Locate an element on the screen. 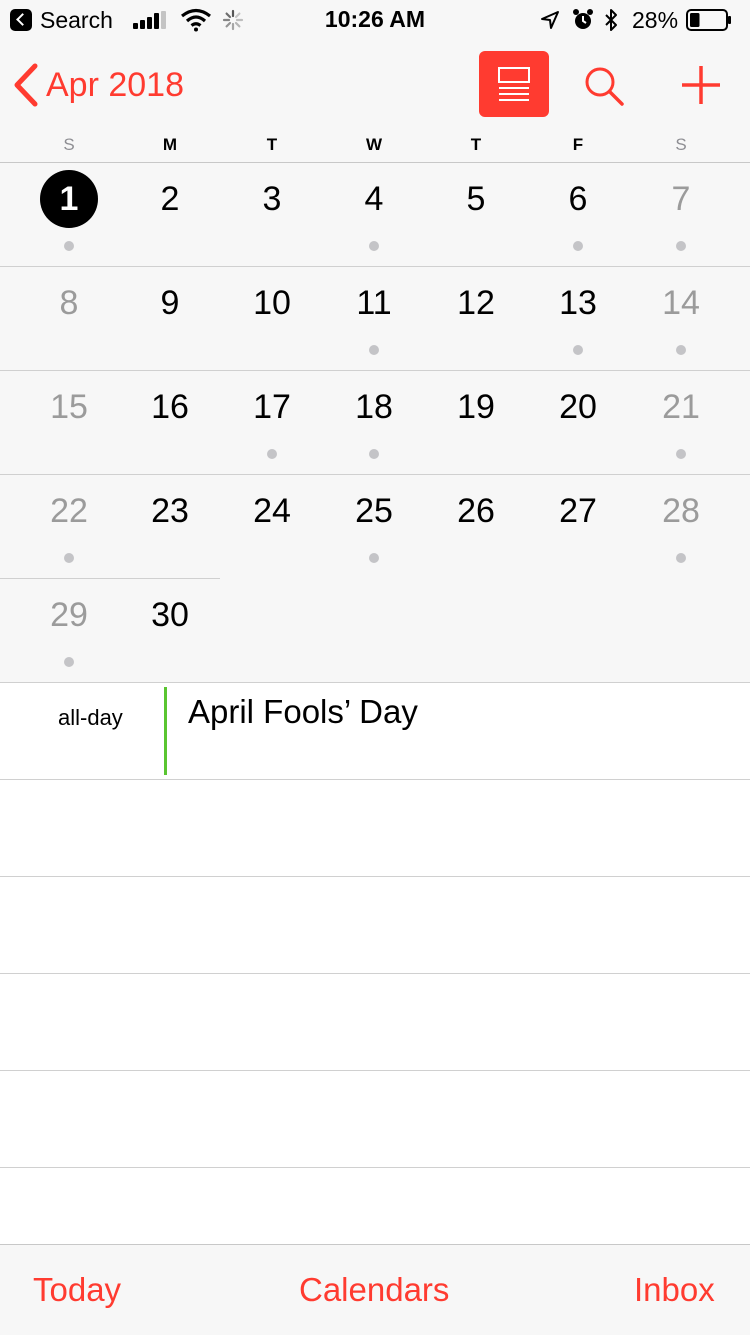 The height and width of the screenshot is (1335, 750). day-number: 28 is located at coordinates (681, 511).